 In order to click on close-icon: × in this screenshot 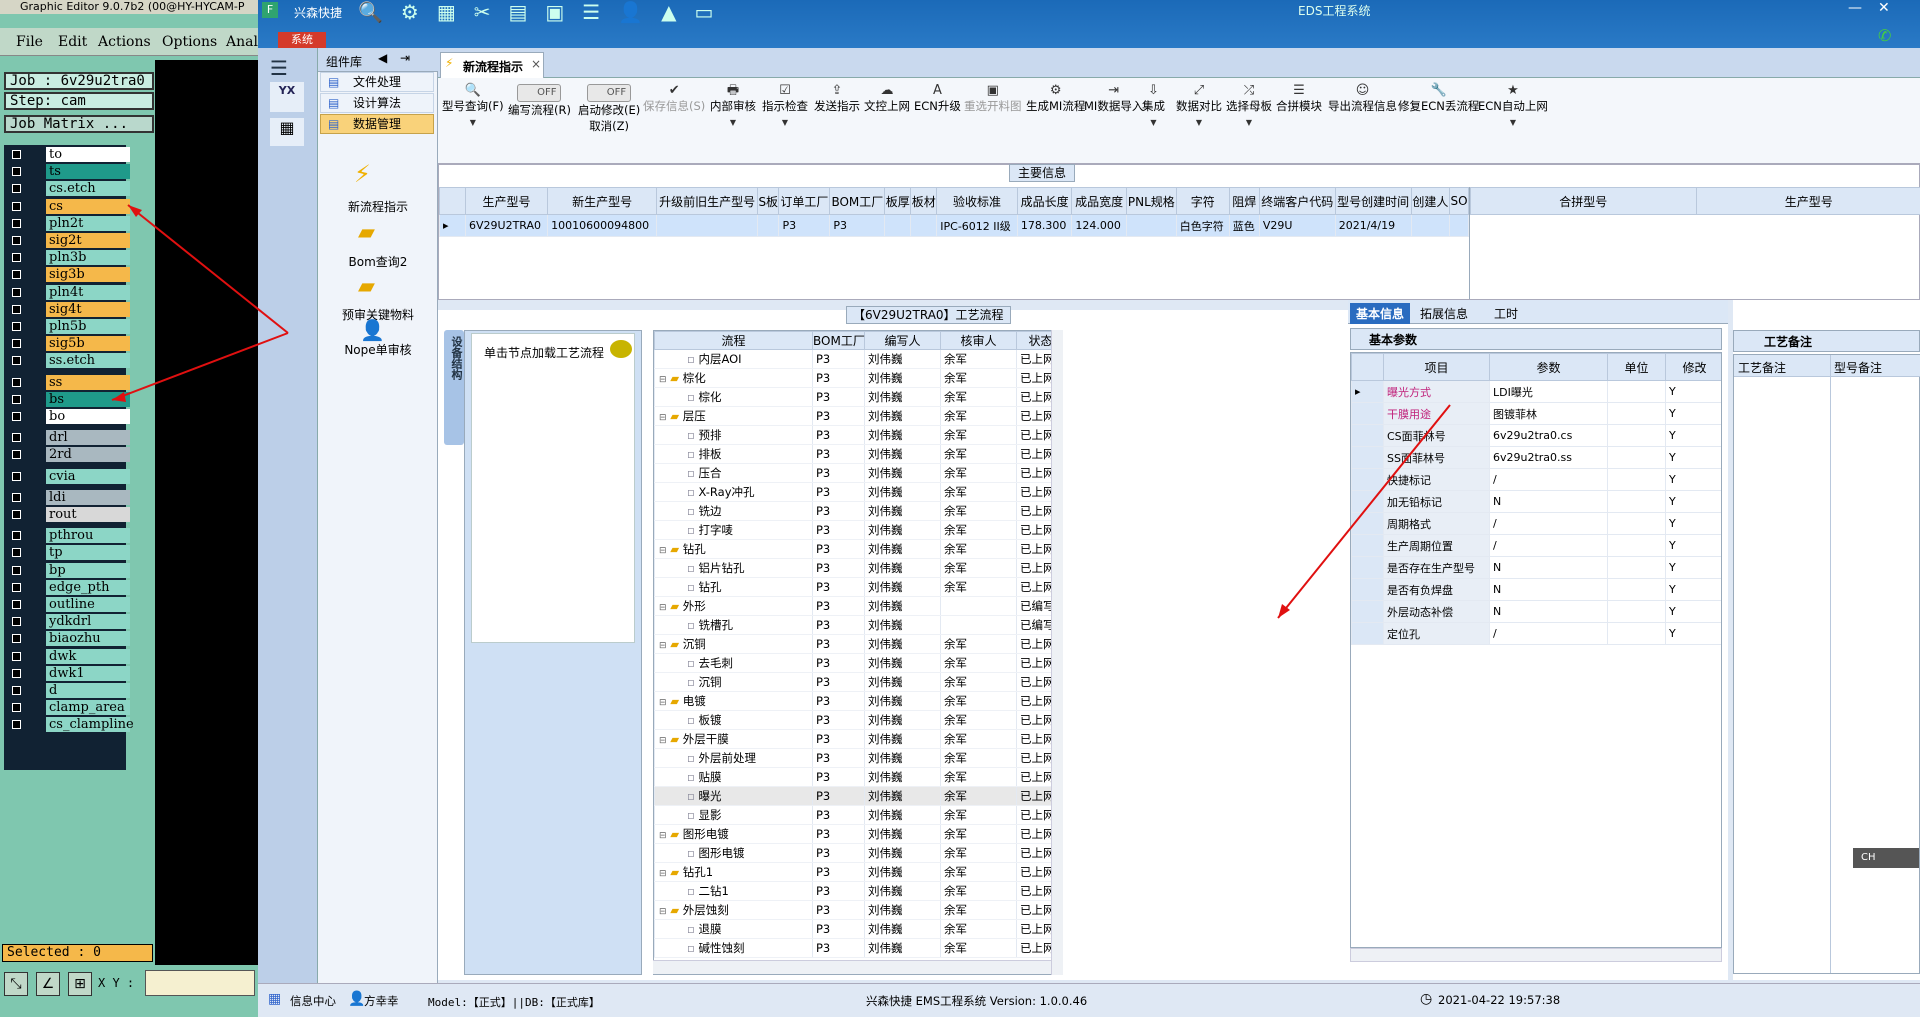, I will do `click(536, 64)`.